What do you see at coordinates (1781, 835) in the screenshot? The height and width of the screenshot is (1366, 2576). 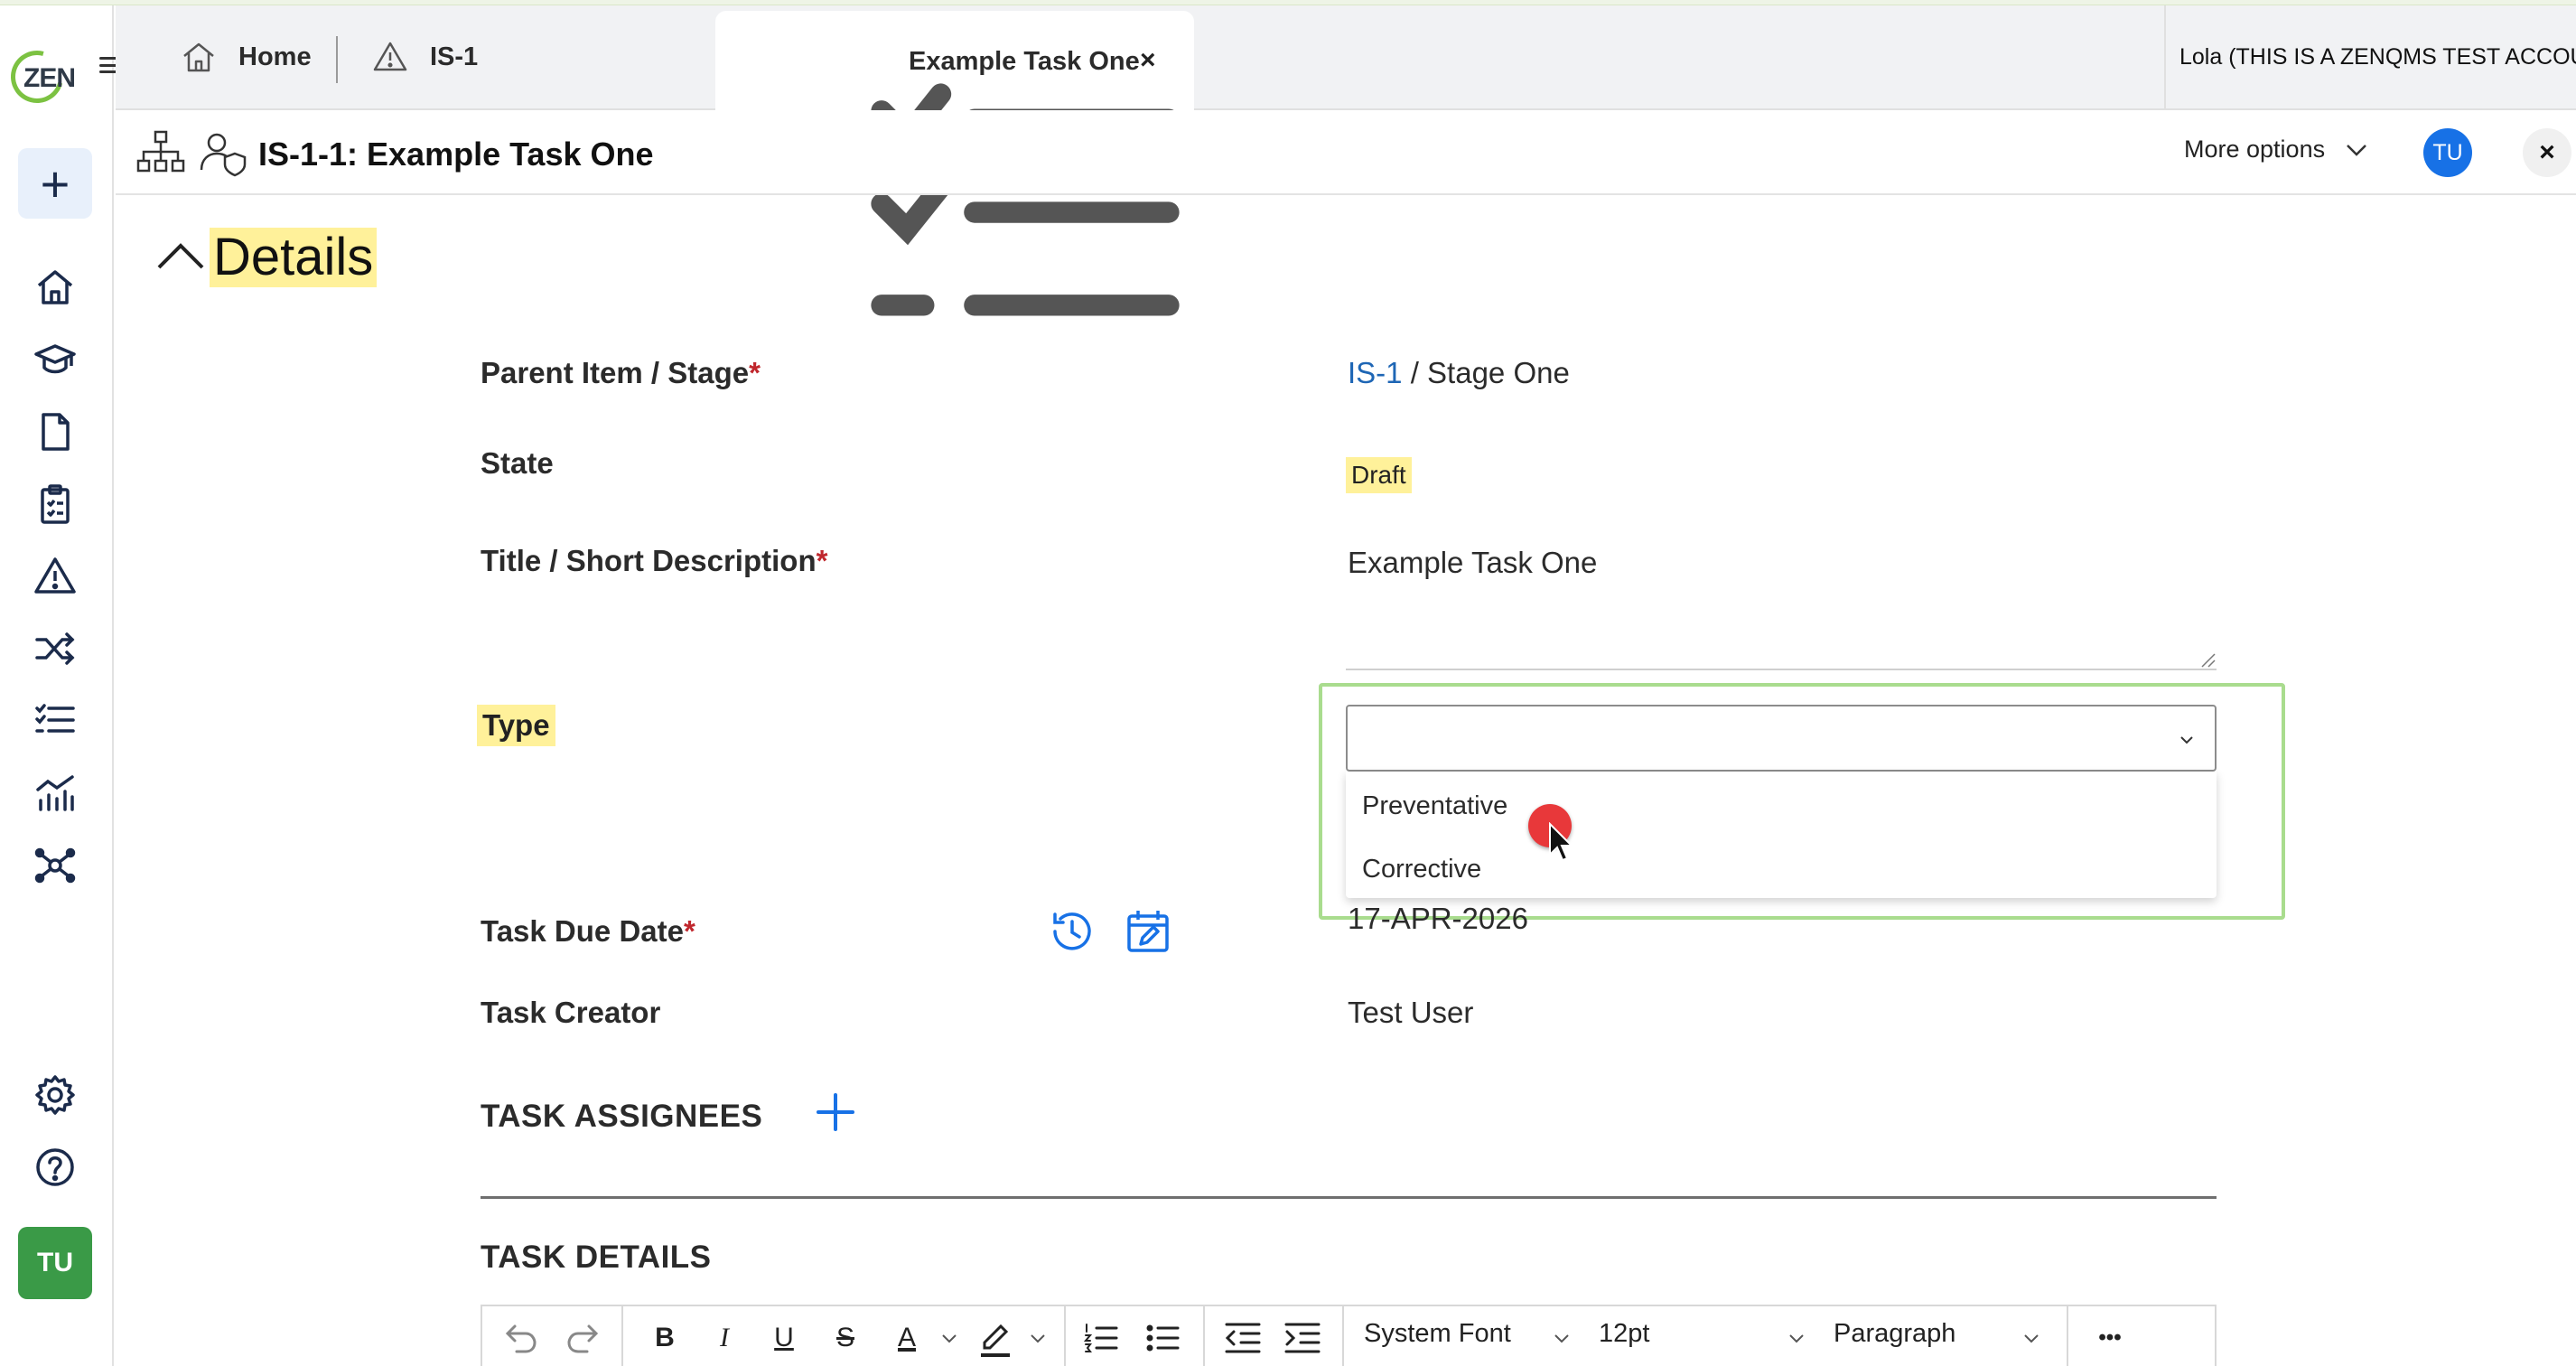 I see `type-dropdown-menu: Preventative Corrective` at bounding box center [1781, 835].